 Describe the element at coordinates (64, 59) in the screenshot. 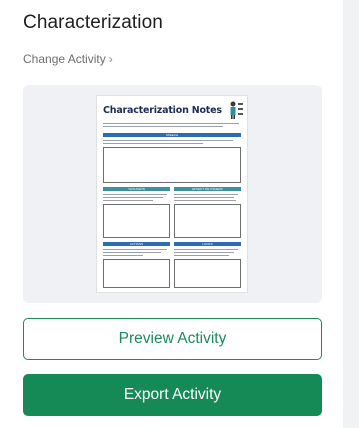

I see `change-activity-label: Change Activity` at that location.